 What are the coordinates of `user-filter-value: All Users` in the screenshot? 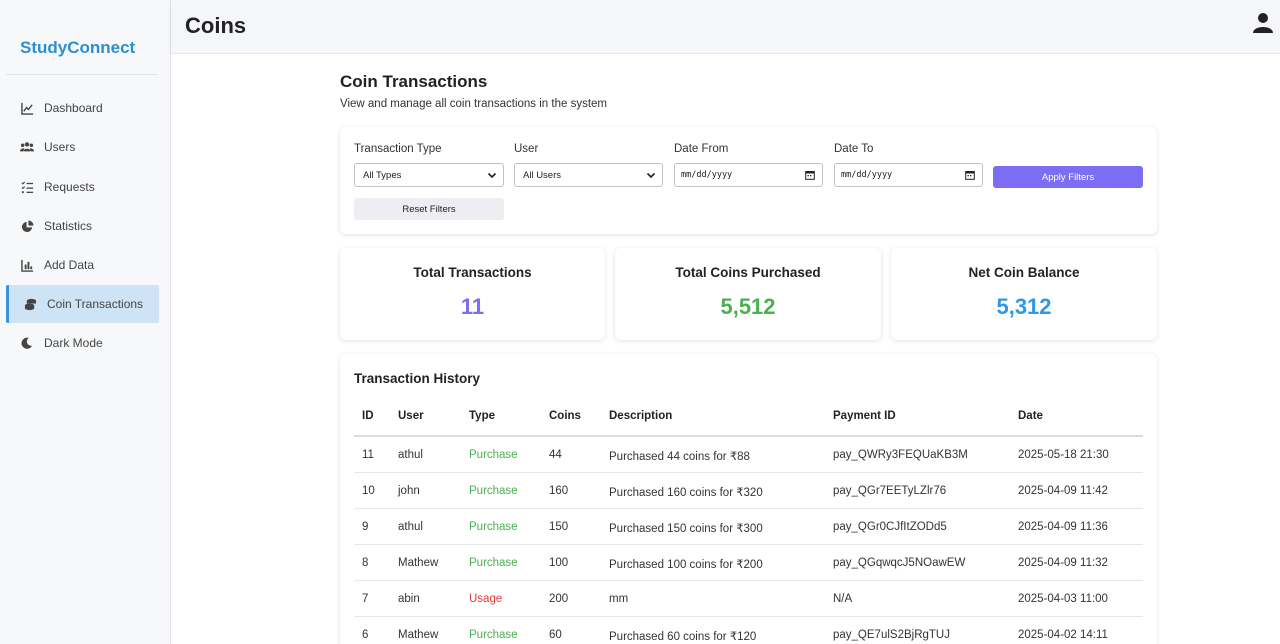 It's located at (542, 175).